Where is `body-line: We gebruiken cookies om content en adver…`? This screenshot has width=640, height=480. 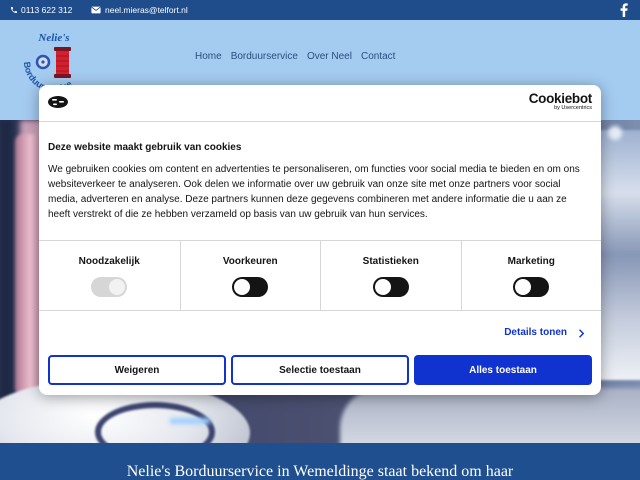 body-line: We gebruiken cookies om content en adver… is located at coordinates (314, 169).